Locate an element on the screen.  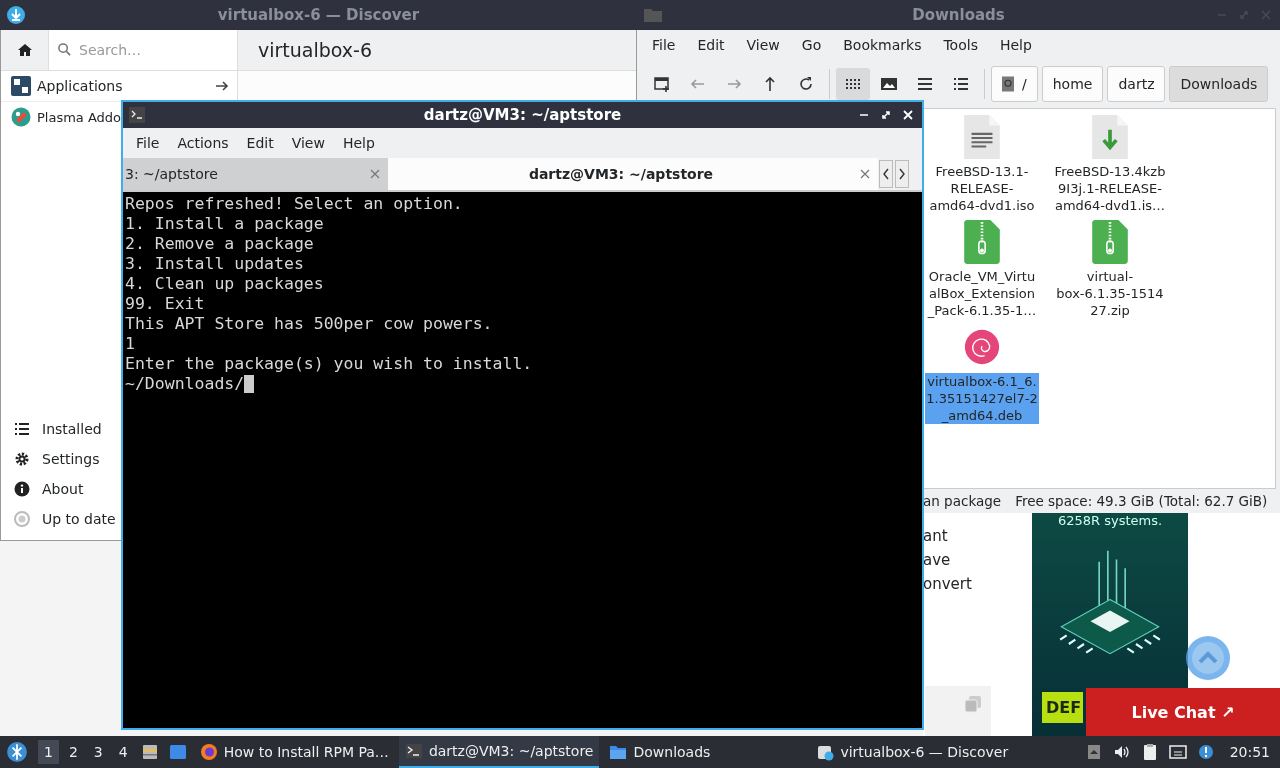
new-window-icon is located at coordinates (662, 84).